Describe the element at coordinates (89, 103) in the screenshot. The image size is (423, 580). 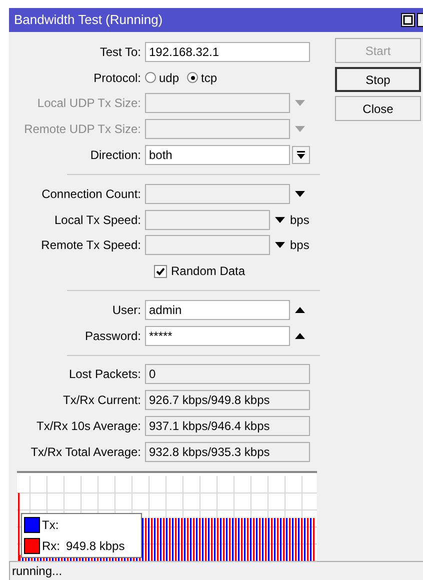
I see `field-label: Local UDP Tx Size:` at that location.